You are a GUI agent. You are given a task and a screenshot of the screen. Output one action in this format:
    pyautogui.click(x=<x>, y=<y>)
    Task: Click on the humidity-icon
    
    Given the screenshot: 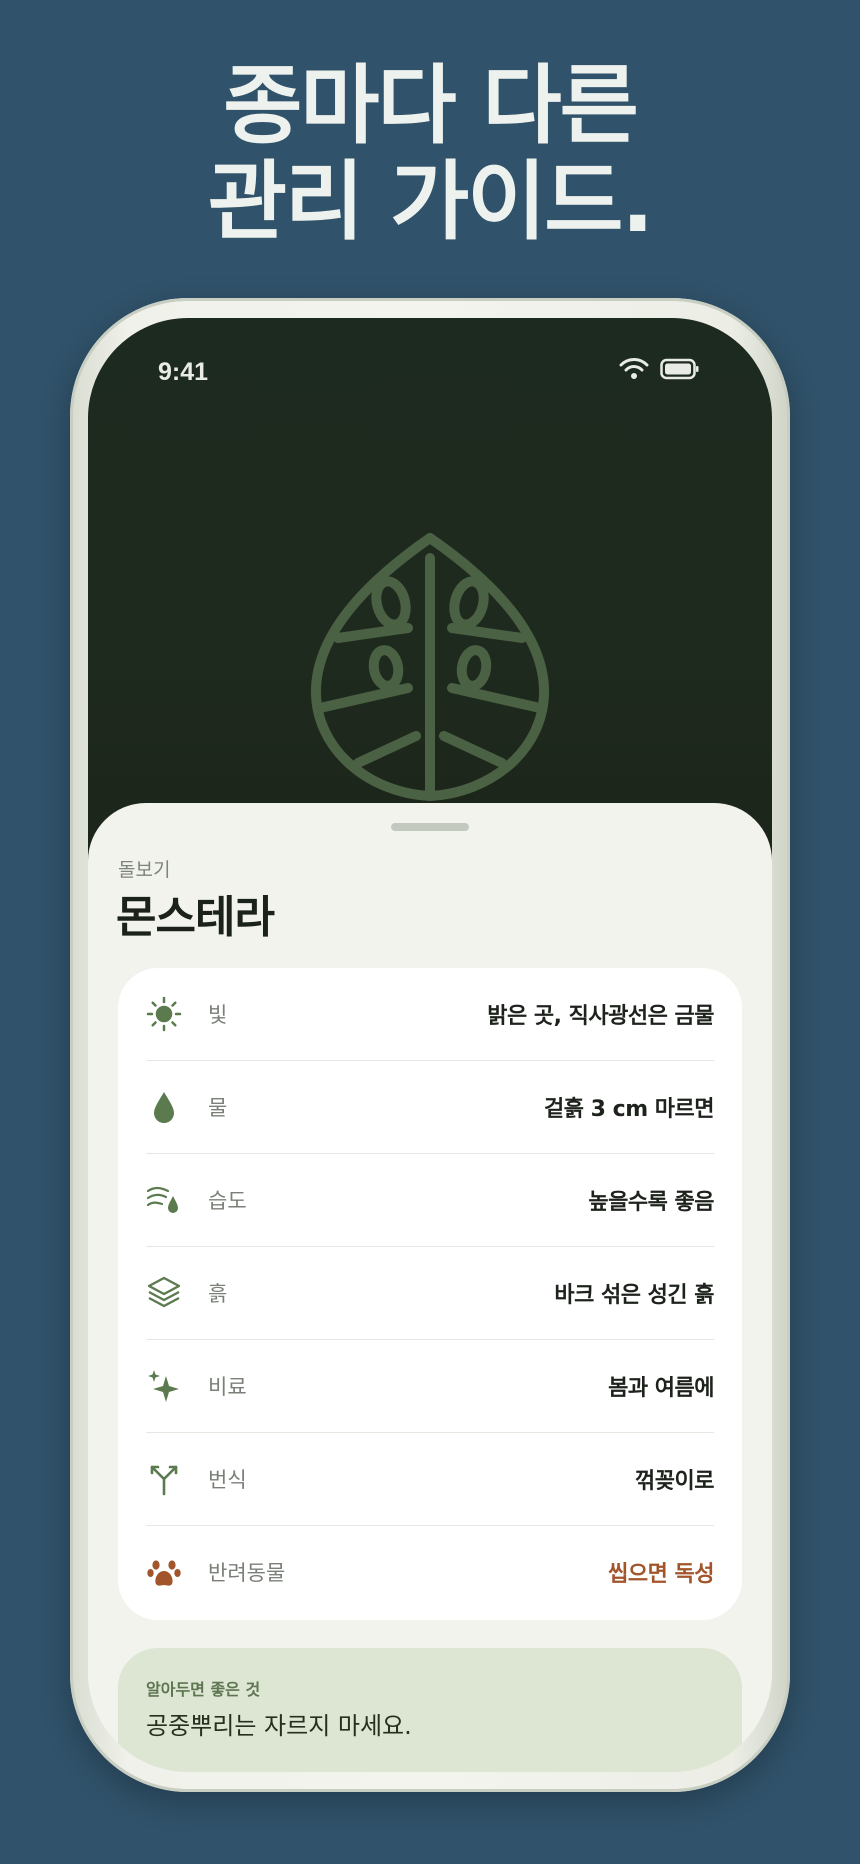 What is the action you would take?
    pyautogui.click(x=164, y=1200)
    